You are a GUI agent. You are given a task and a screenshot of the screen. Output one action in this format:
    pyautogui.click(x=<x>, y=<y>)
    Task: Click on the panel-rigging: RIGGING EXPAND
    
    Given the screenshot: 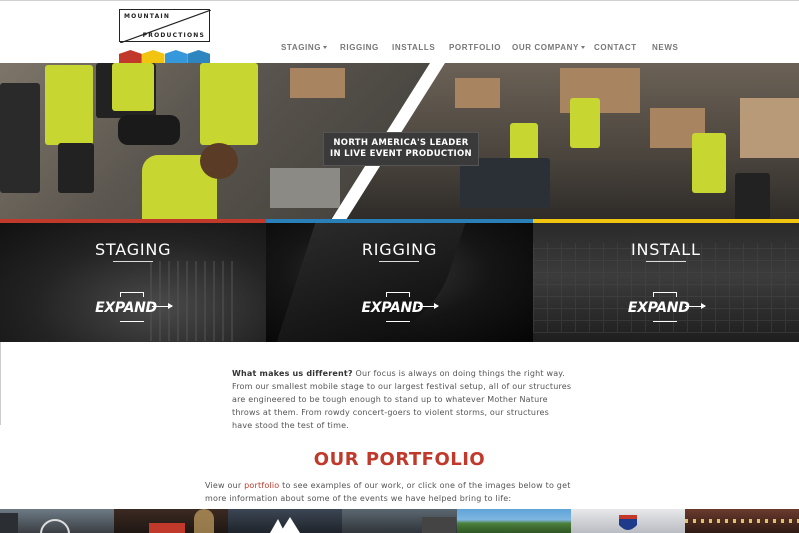 What is the action you would take?
    pyautogui.click(x=399, y=282)
    